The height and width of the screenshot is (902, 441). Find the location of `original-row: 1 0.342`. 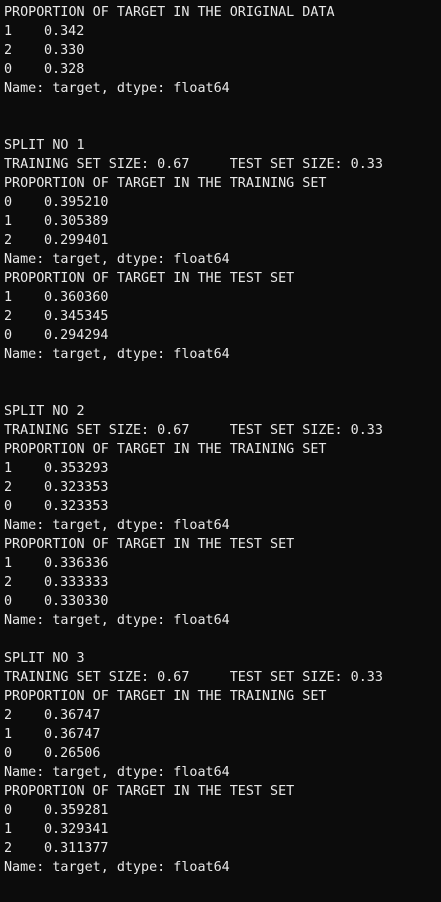

original-row: 1 0.342 is located at coordinates (221, 31).